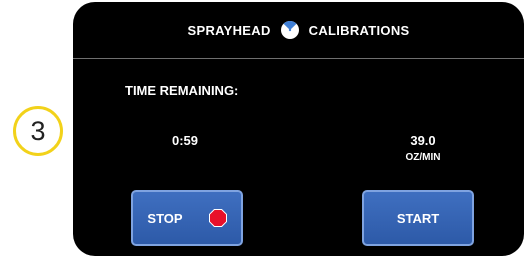 The width and height of the screenshot is (524, 256). What do you see at coordinates (423, 157) in the screenshot?
I see `flow-rate-unit: OZ/MIN` at bounding box center [423, 157].